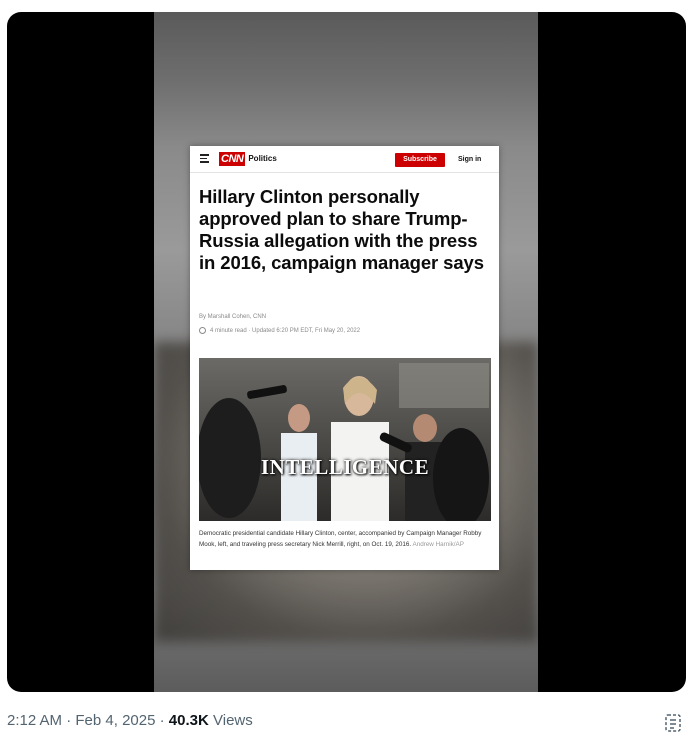 This screenshot has height=742, width=693. I want to click on photo-credit: Andrew Harnik/AP, so click(438, 545).